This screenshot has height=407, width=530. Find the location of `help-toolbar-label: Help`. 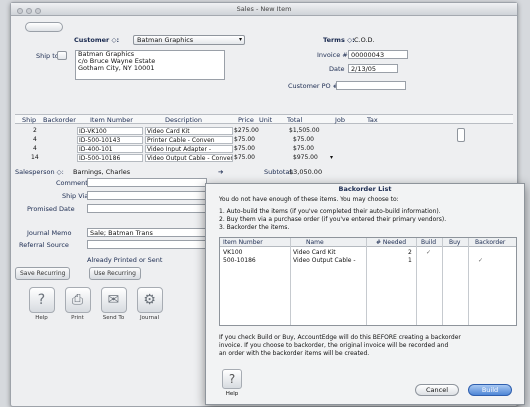

help-toolbar-label: Help is located at coordinates (41, 318).